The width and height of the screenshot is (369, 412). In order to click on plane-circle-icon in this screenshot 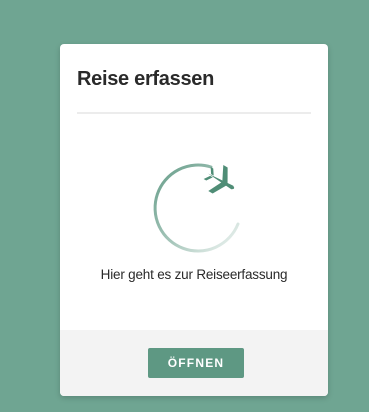, I will do `click(197, 199)`.